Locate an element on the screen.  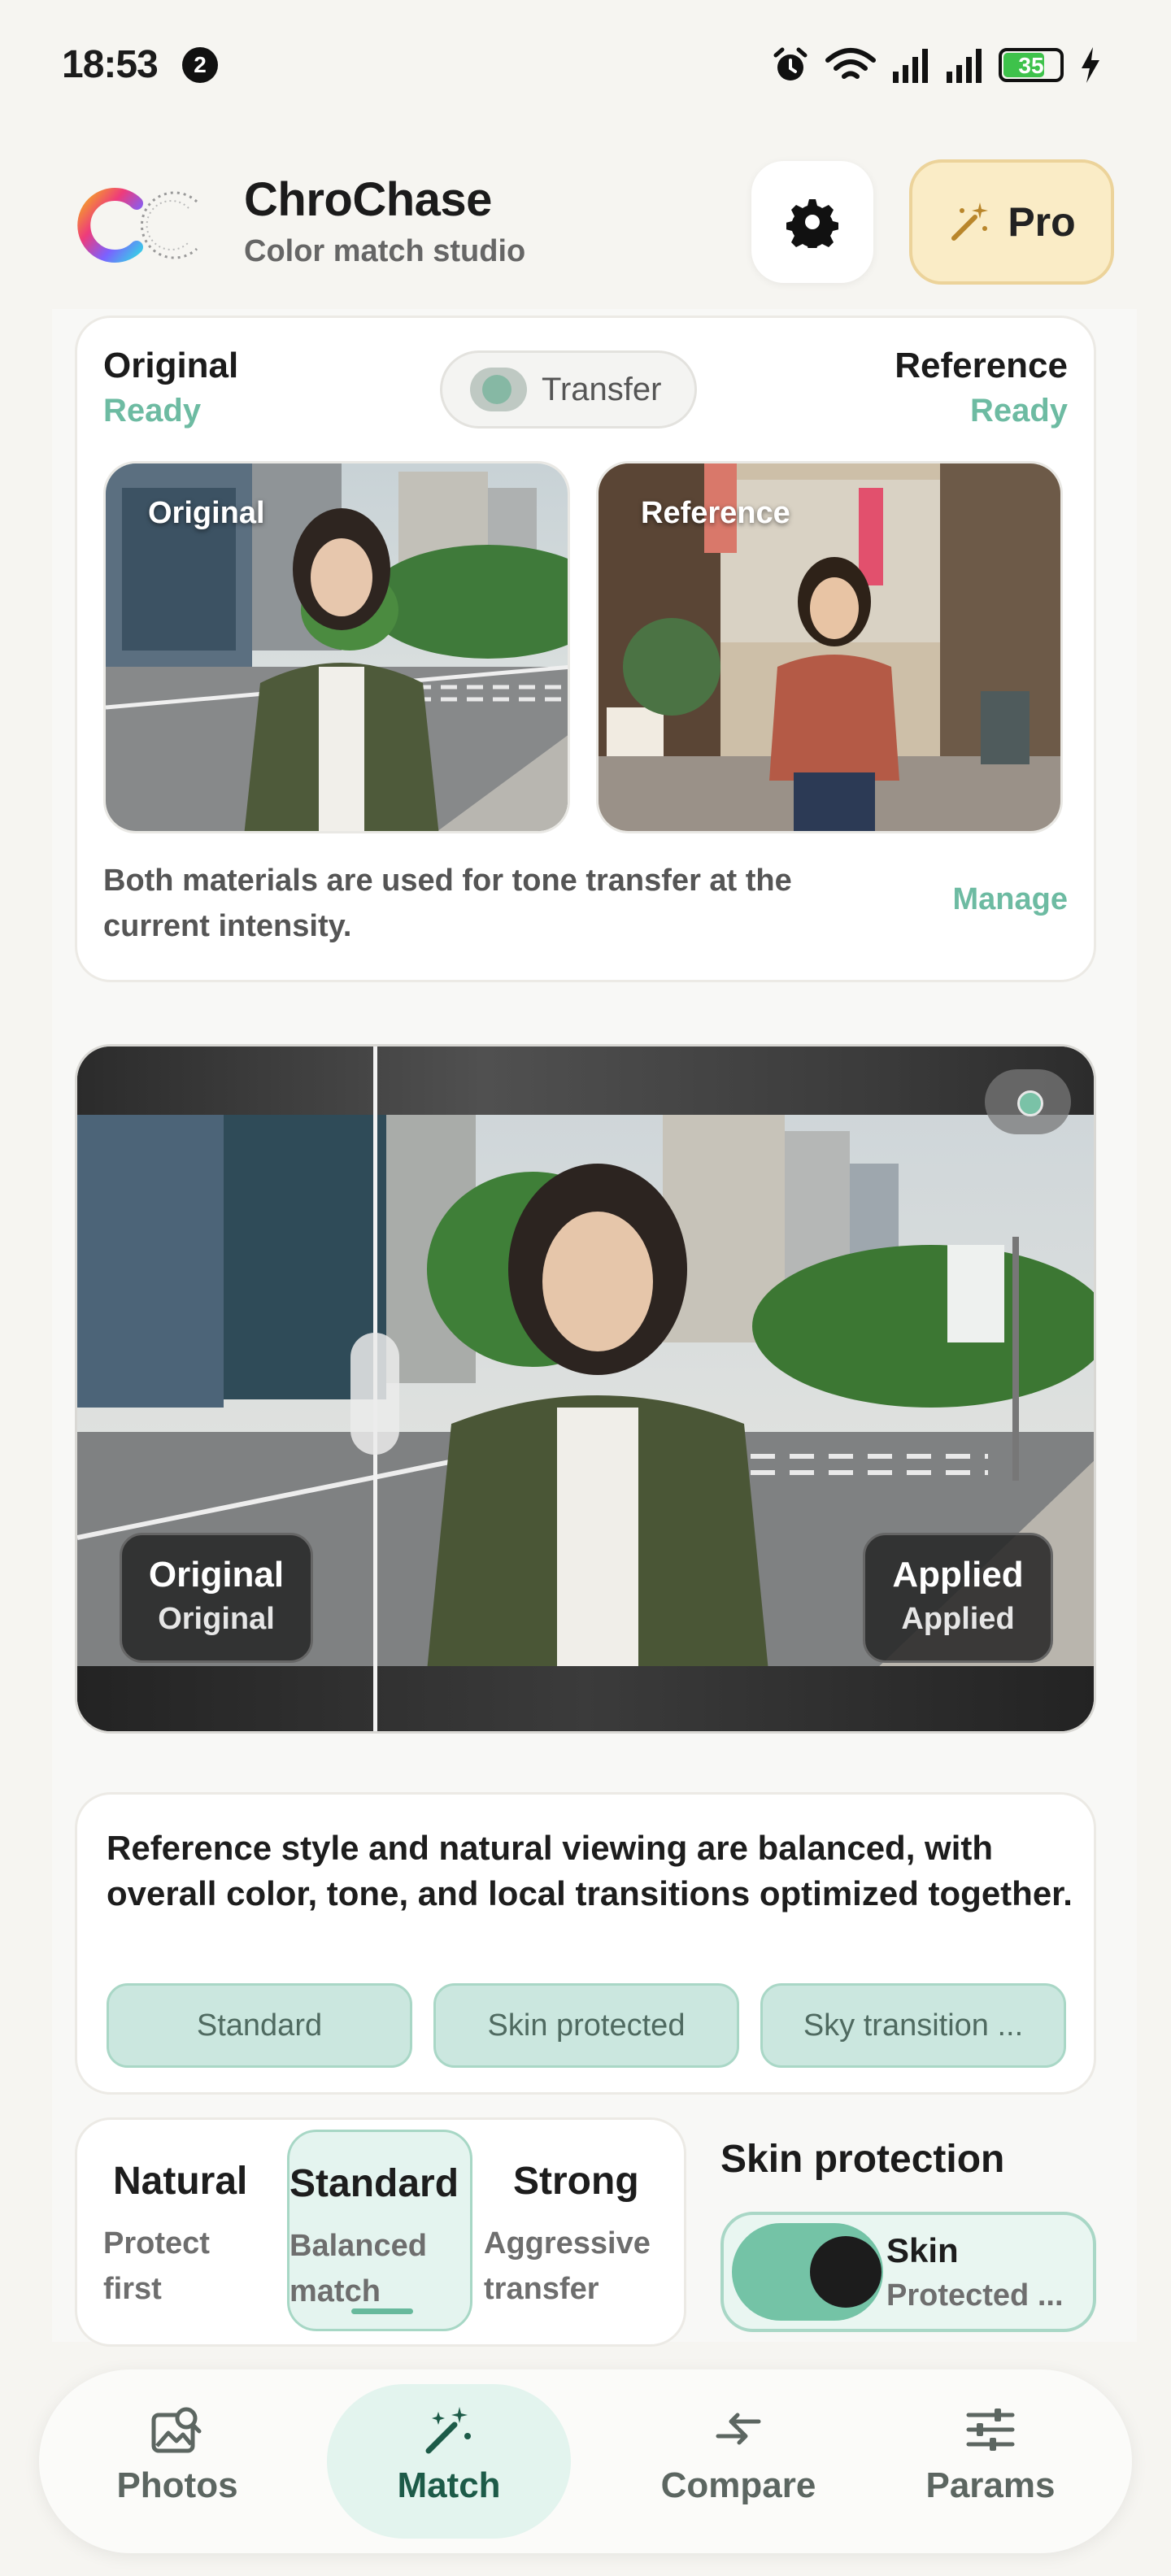
photo-search-icon is located at coordinates (177, 2430).